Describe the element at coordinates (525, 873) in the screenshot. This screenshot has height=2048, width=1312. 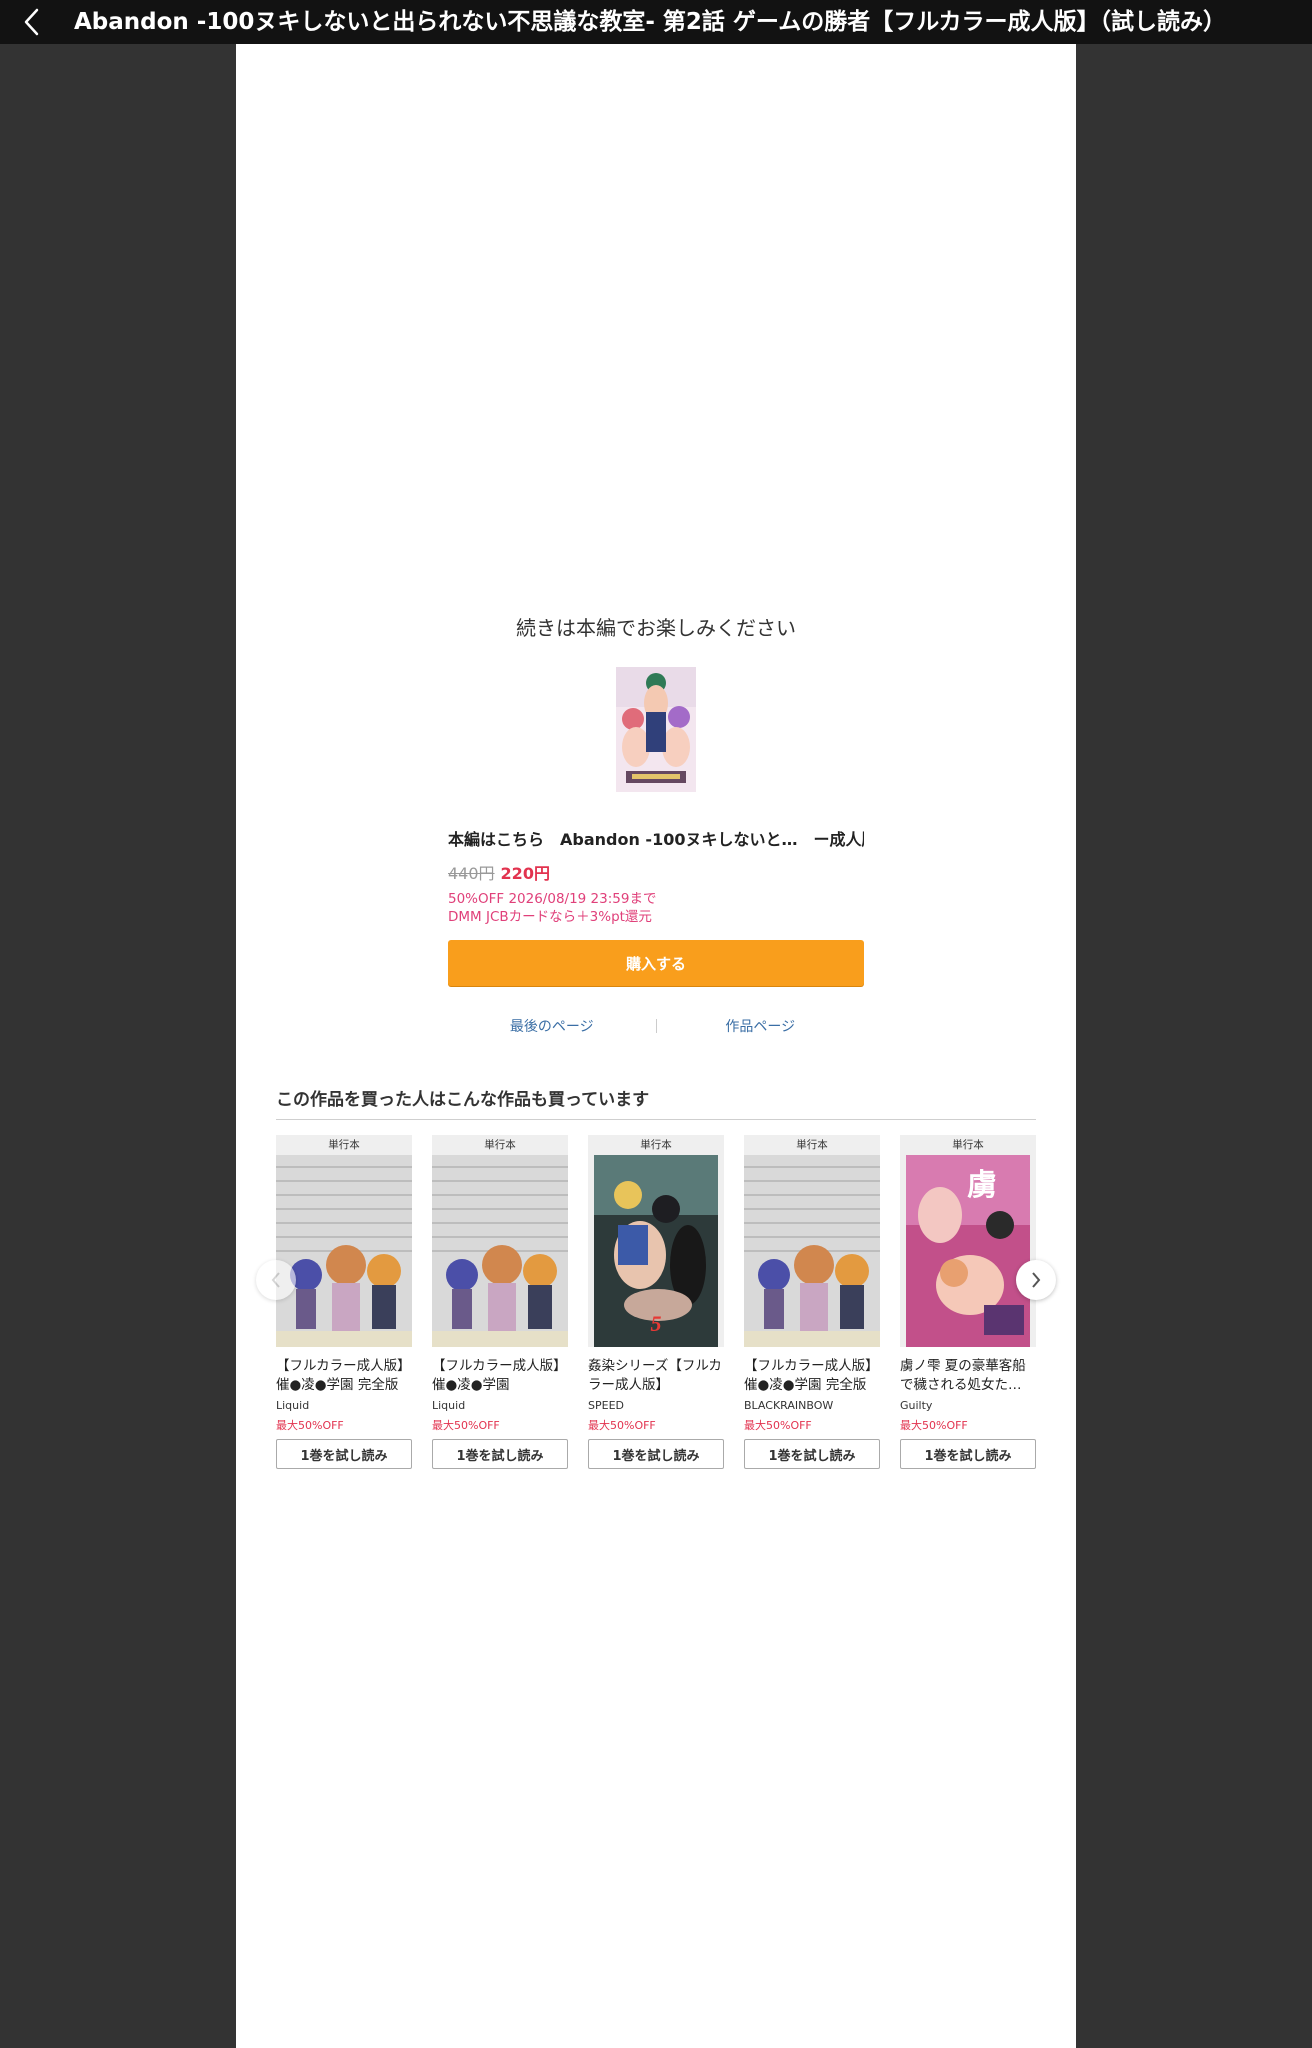
I see `price-sale: 220円` at that location.